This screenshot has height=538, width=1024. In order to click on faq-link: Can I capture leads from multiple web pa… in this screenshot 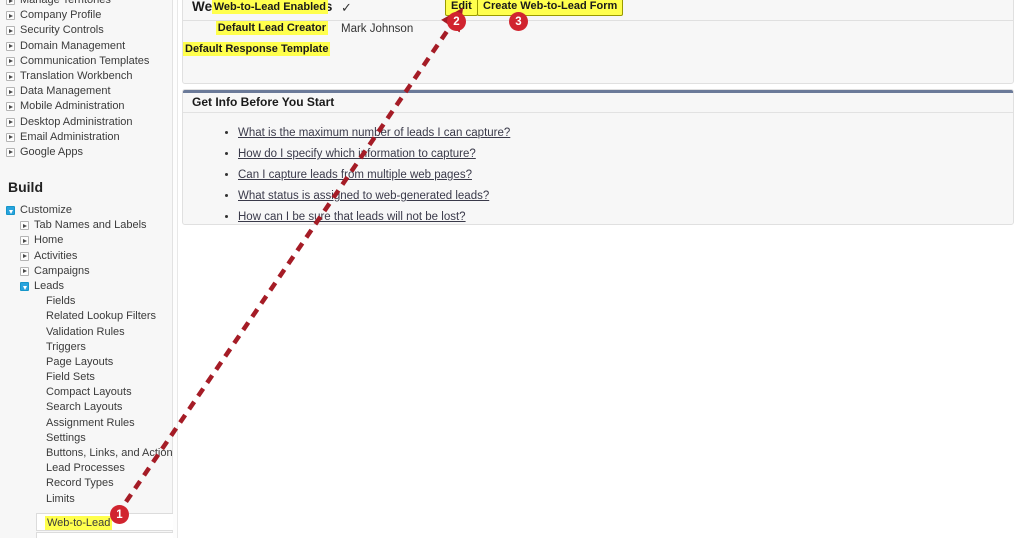, I will do `click(355, 175)`.